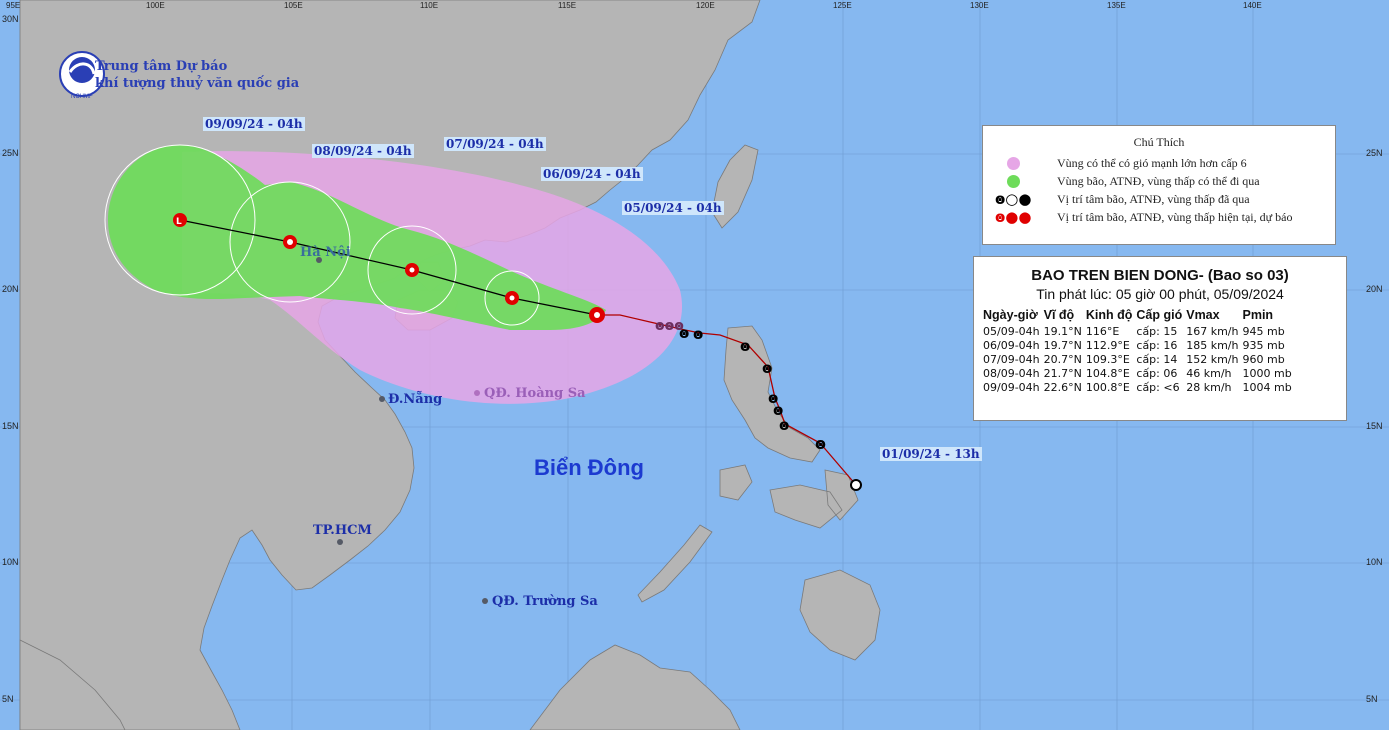 The image size is (1389, 730). What do you see at coordinates (363, 151) in the screenshot?
I see `forecast-label-0809: 08/09/24 - 04h` at bounding box center [363, 151].